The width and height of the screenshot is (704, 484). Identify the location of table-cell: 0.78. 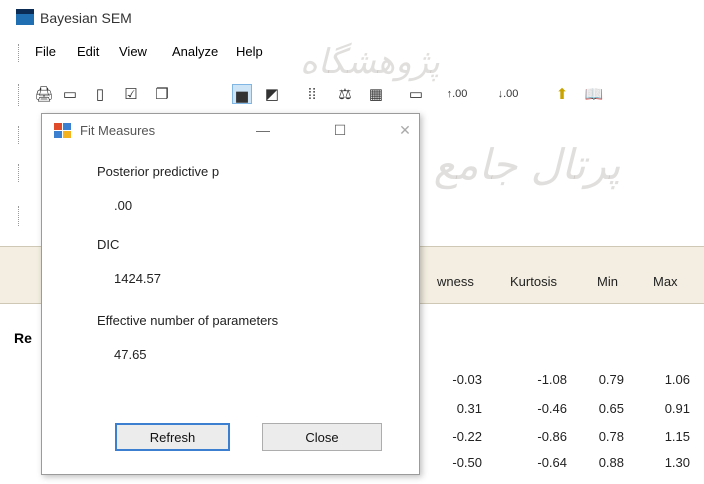
(611, 436).